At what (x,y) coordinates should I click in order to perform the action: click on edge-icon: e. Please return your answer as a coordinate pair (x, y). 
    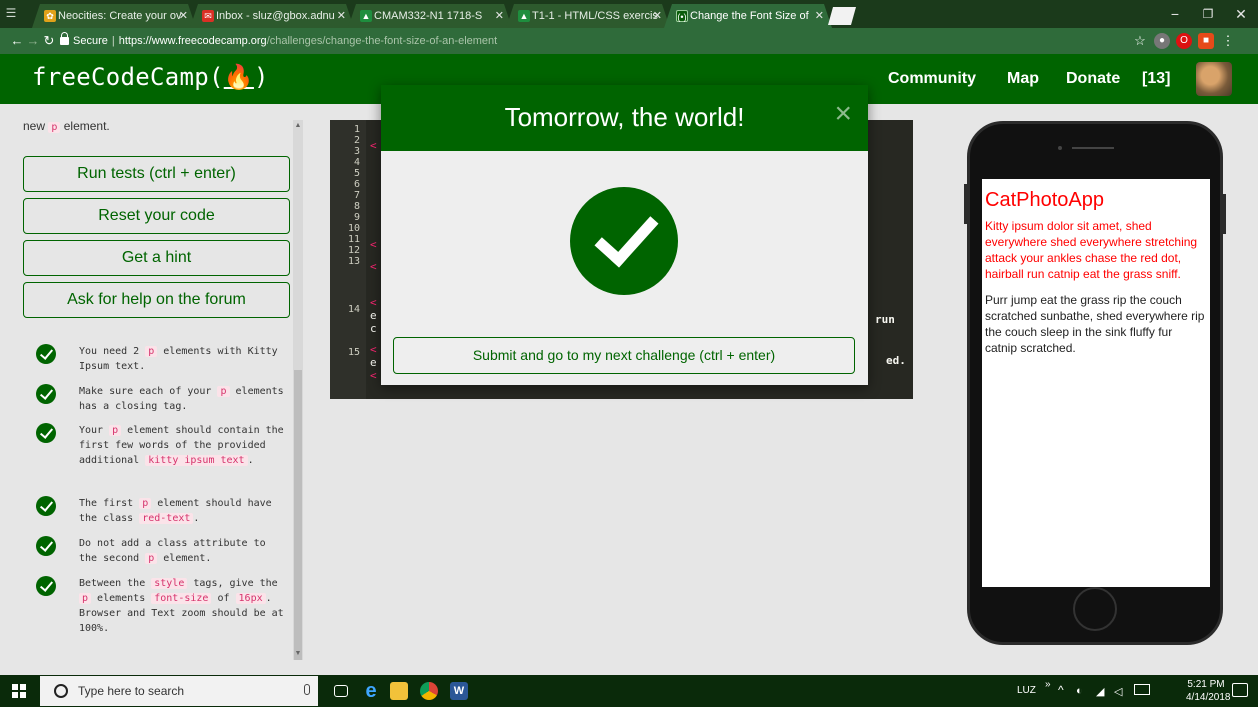
    Looking at the image, I should click on (371, 691).